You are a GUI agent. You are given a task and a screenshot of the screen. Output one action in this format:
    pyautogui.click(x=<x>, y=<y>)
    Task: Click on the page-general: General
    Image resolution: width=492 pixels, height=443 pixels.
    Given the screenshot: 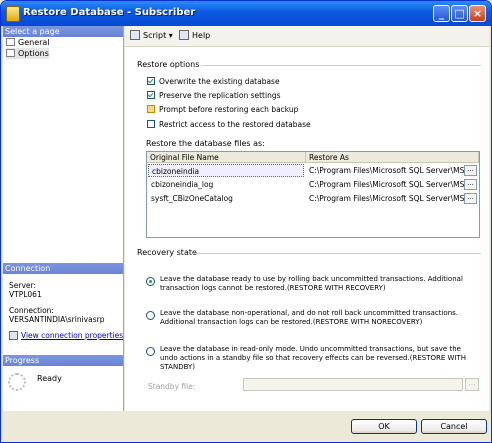 What is the action you would take?
    pyautogui.click(x=28, y=42)
    